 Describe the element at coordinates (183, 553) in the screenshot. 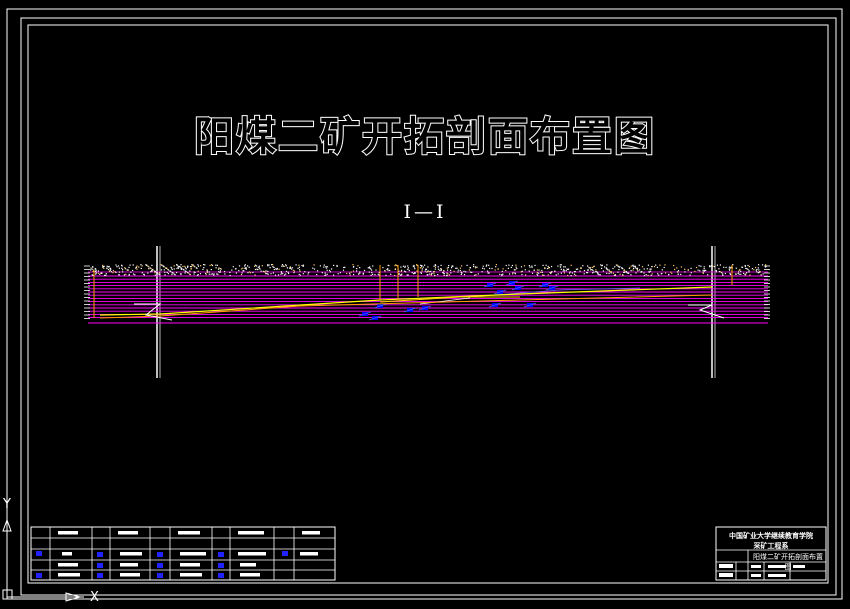

I see `revision-table` at that location.